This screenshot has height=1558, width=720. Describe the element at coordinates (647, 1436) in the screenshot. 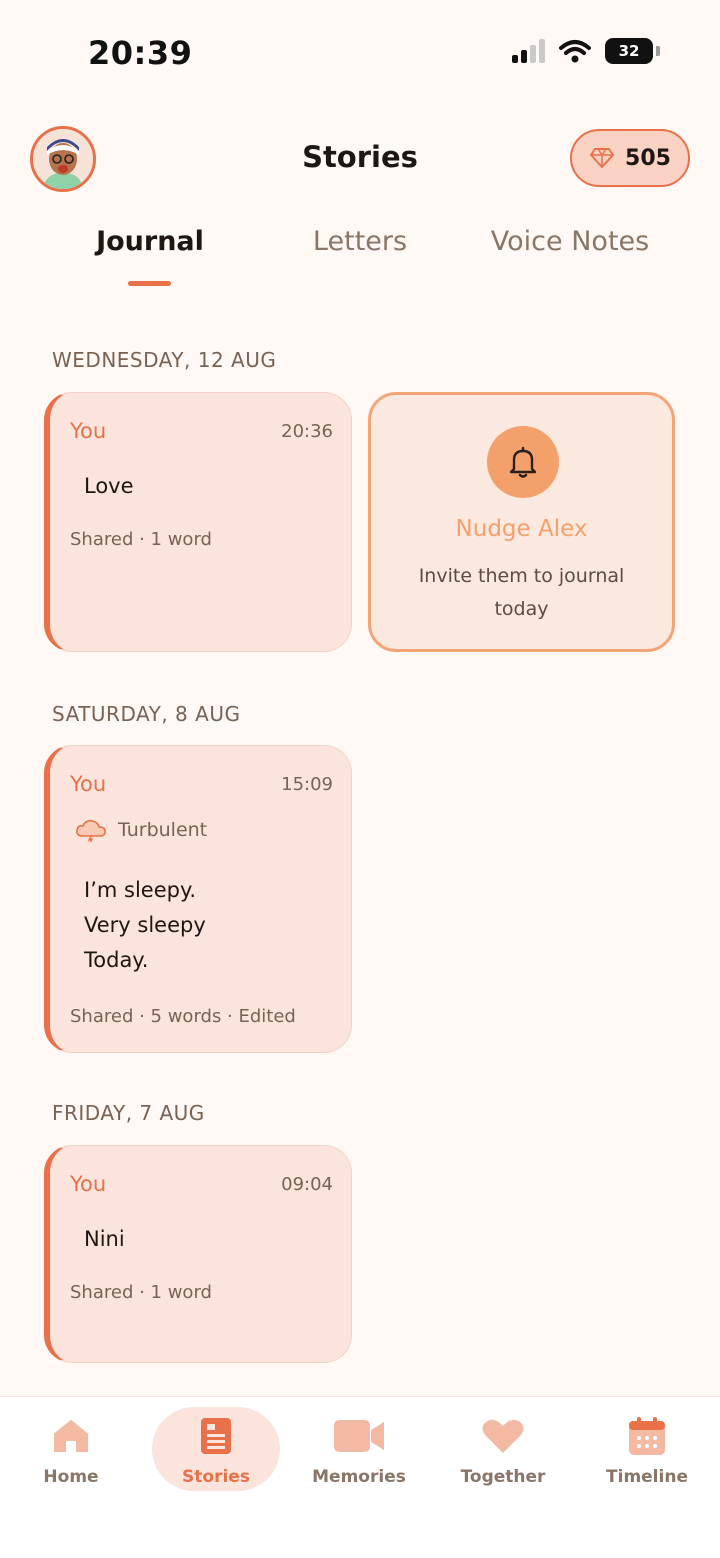

I see `calendar-icon` at that location.